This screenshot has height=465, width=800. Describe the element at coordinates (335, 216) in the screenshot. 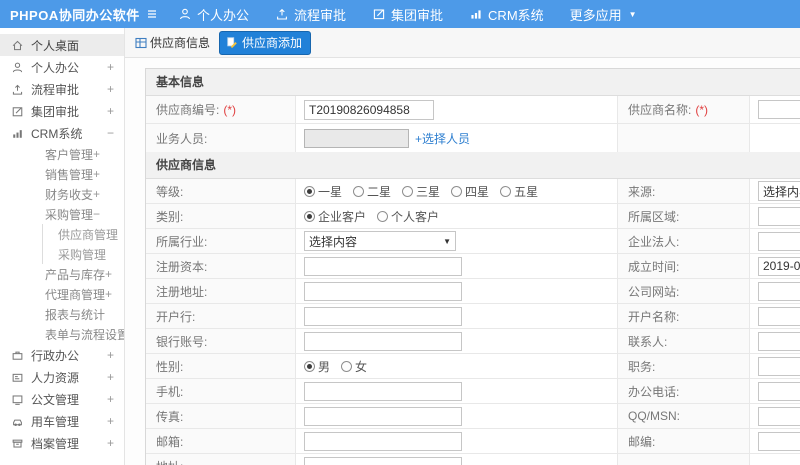

I see `enterprise-customer-radio: 企业客户` at that location.